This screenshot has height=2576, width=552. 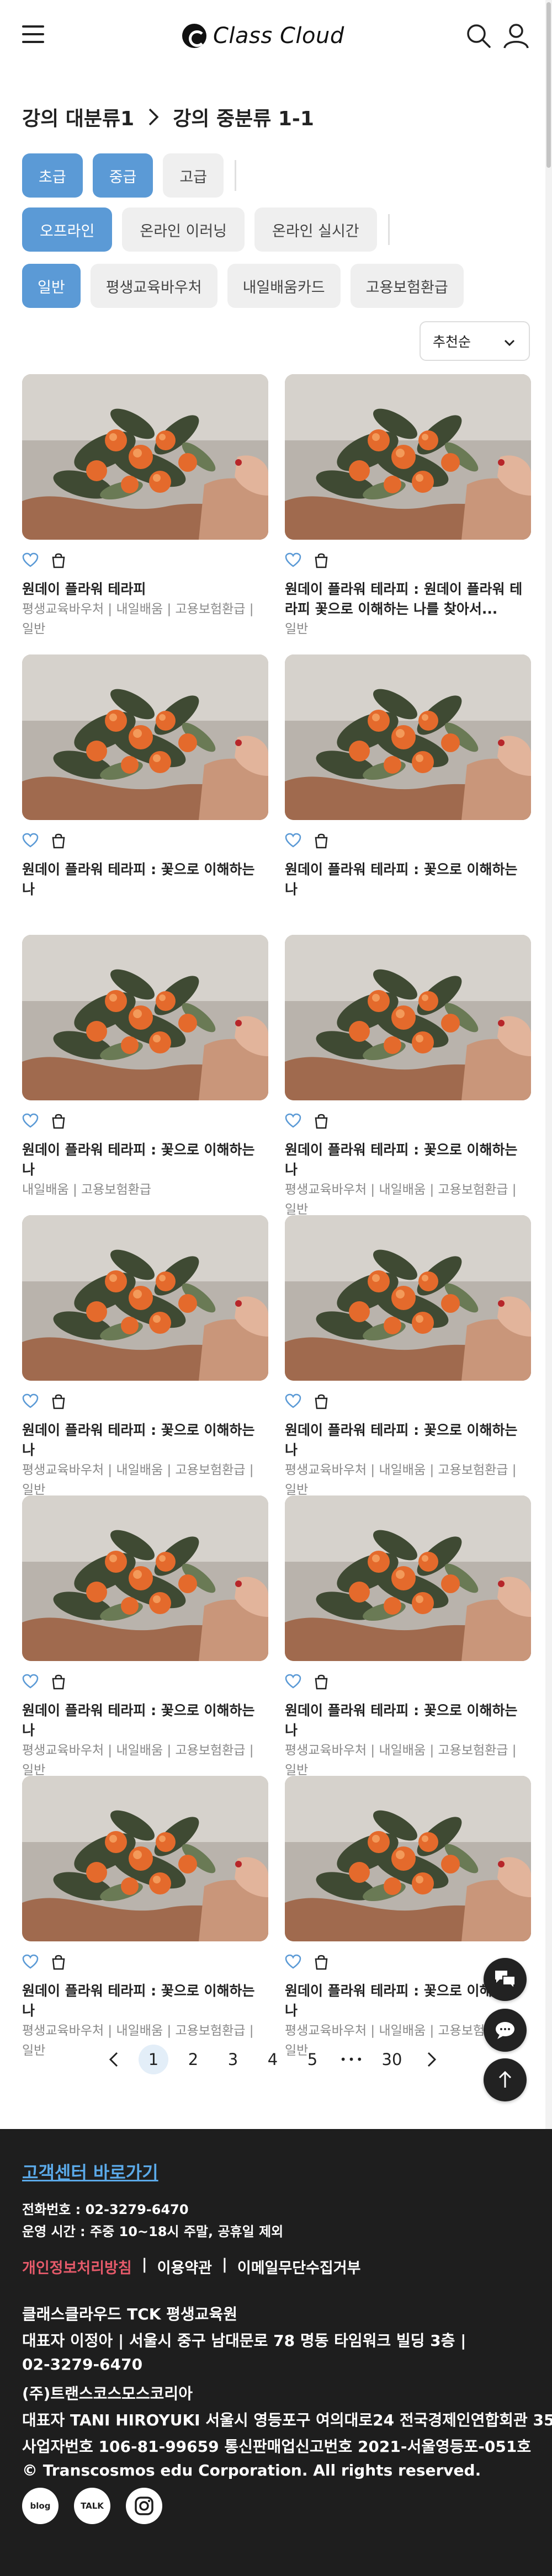 What do you see at coordinates (123, 175) in the screenshot?
I see `filter-chip-intermediate: 중급` at bounding box center [123, 175].